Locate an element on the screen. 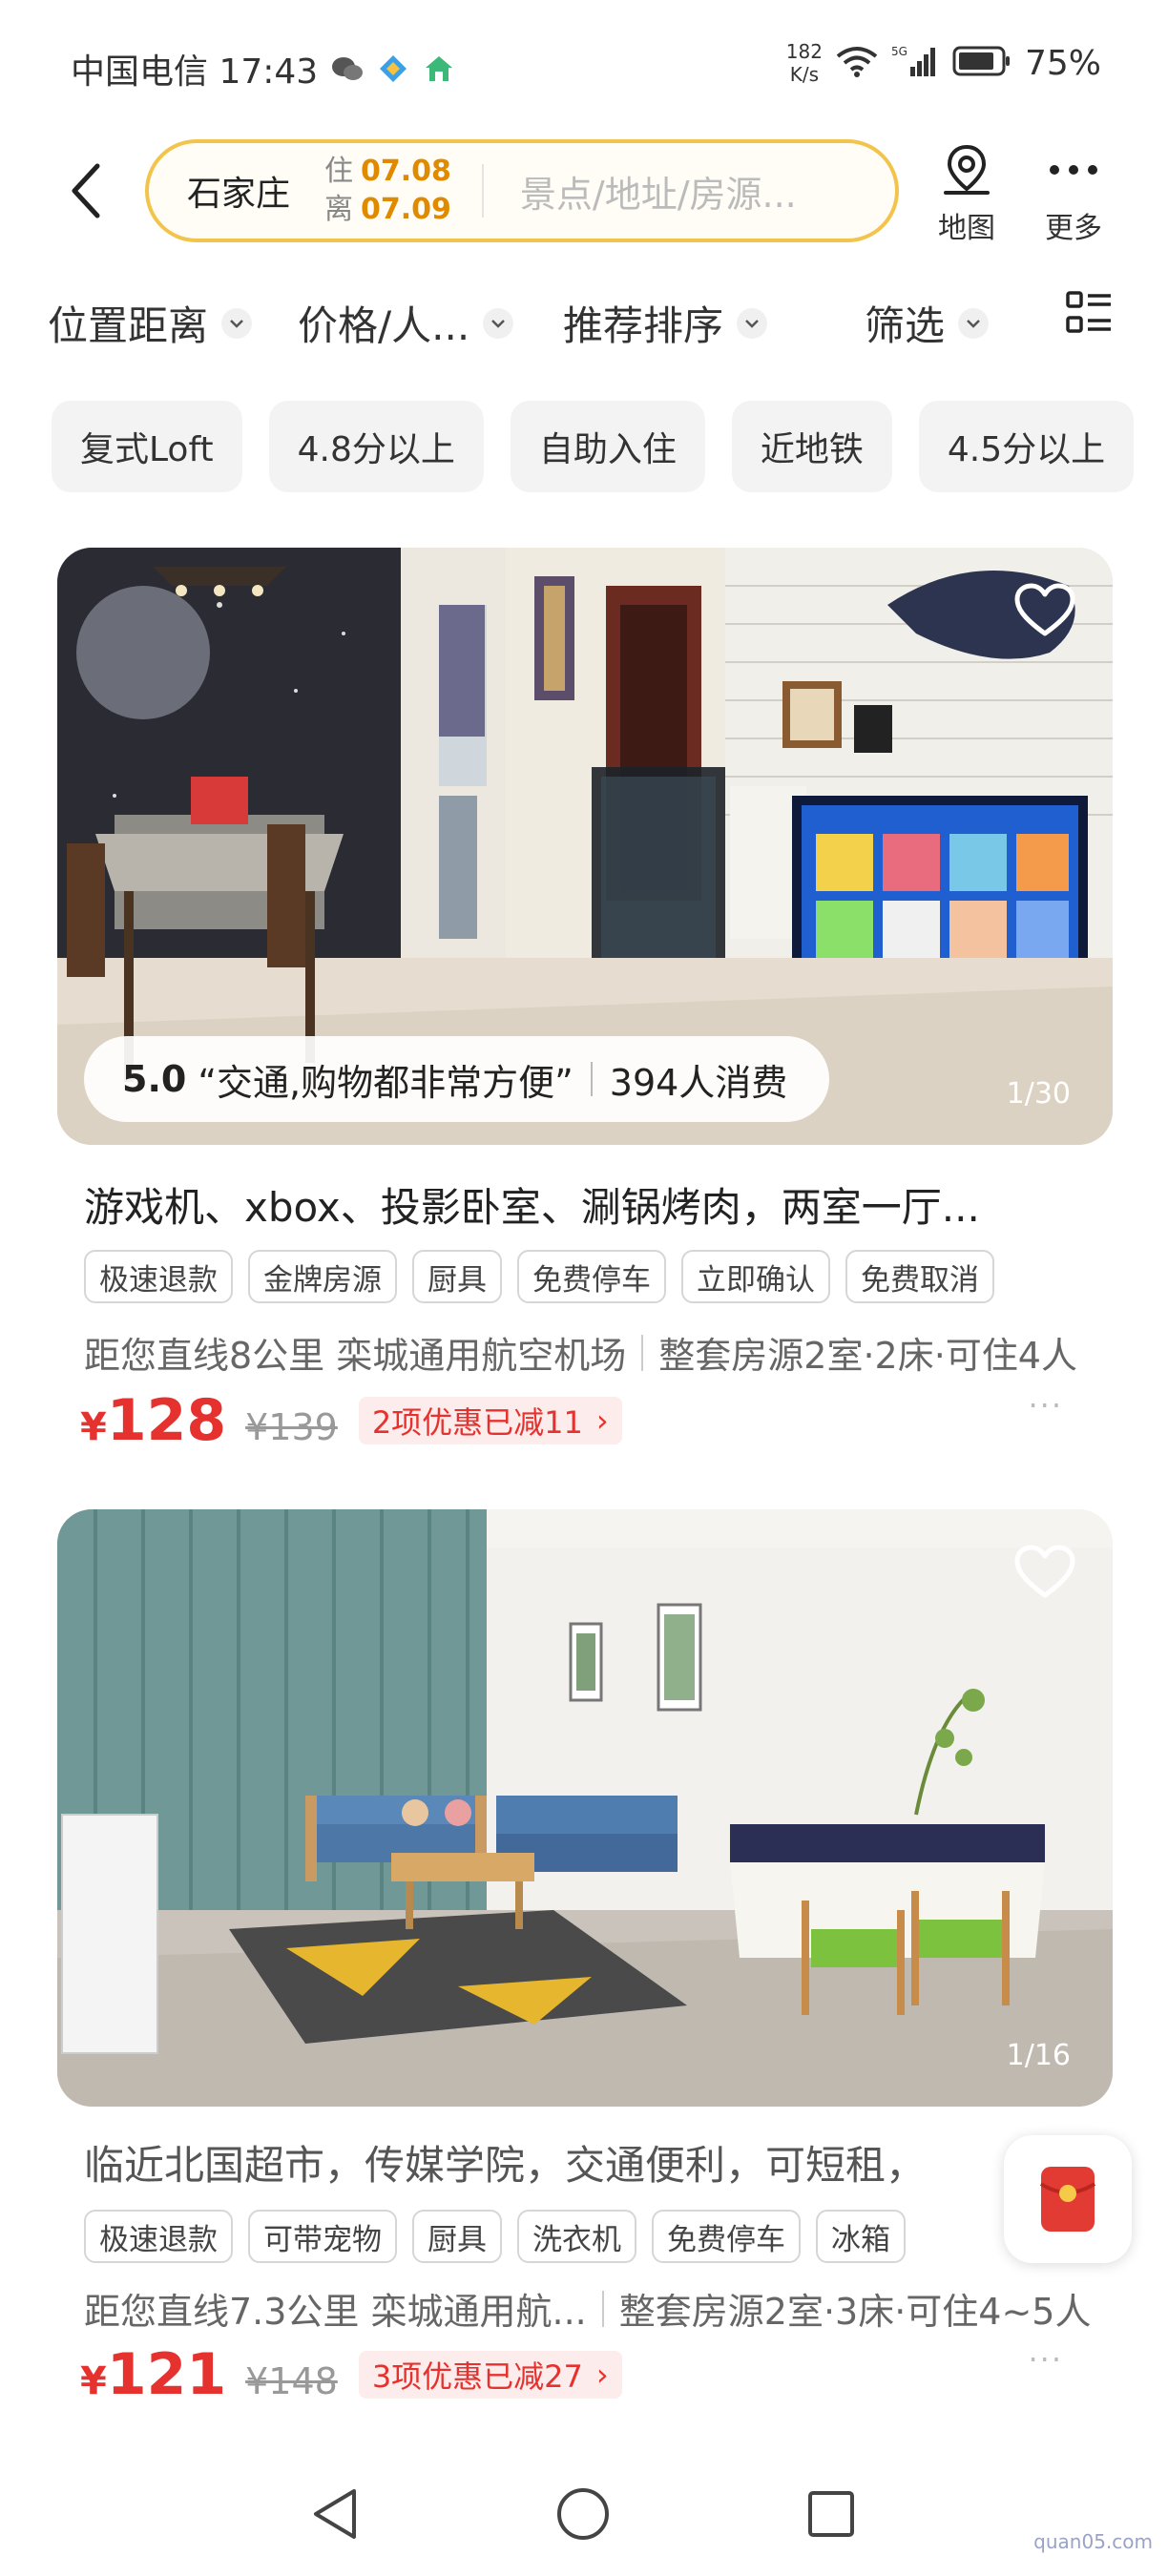 Image resolution: width=1168 pixels, height=2576 pixels. svg-text: 5G is located at coordinates (899, 51).